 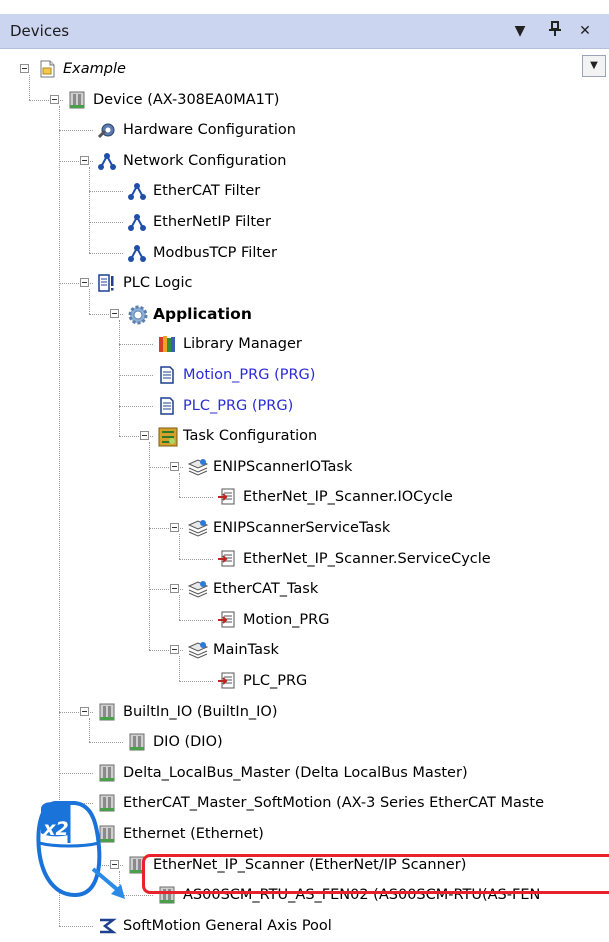 I want to click on tree-node-label: PLC Logic, so click(x=158, y=283).